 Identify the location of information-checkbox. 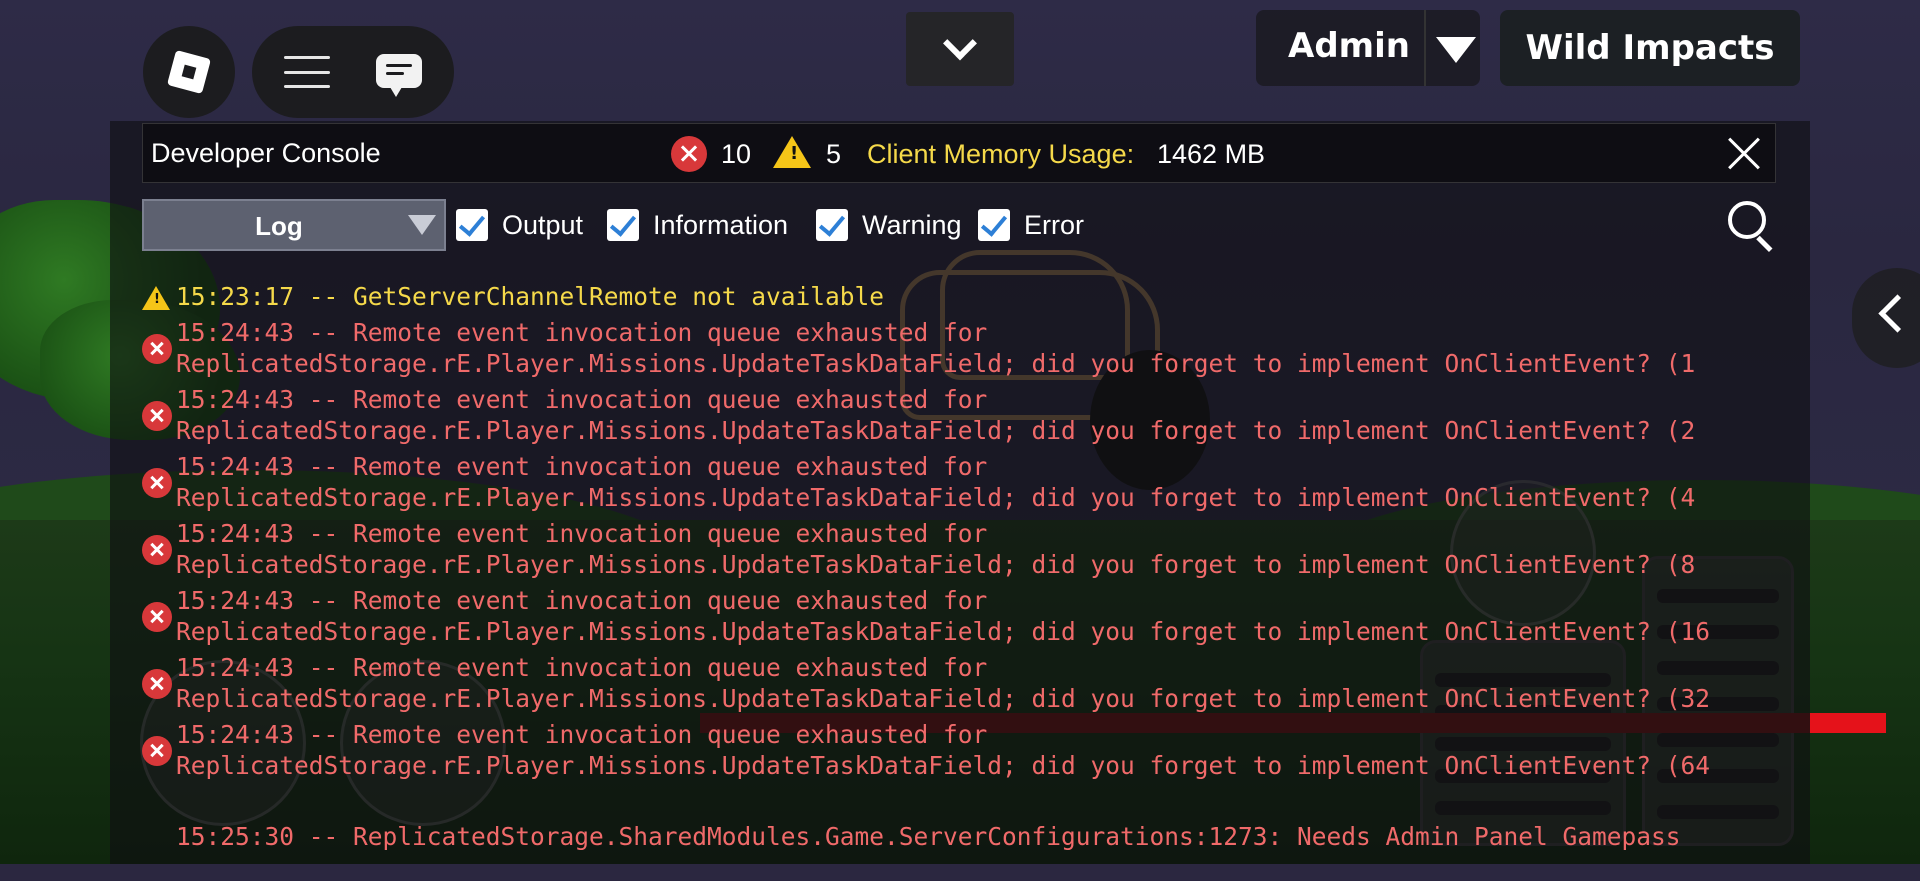
(623, 225).